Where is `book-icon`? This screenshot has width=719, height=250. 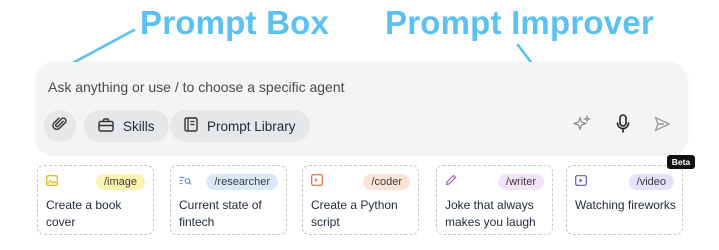 book-icon is located at coordinates (191, 126).